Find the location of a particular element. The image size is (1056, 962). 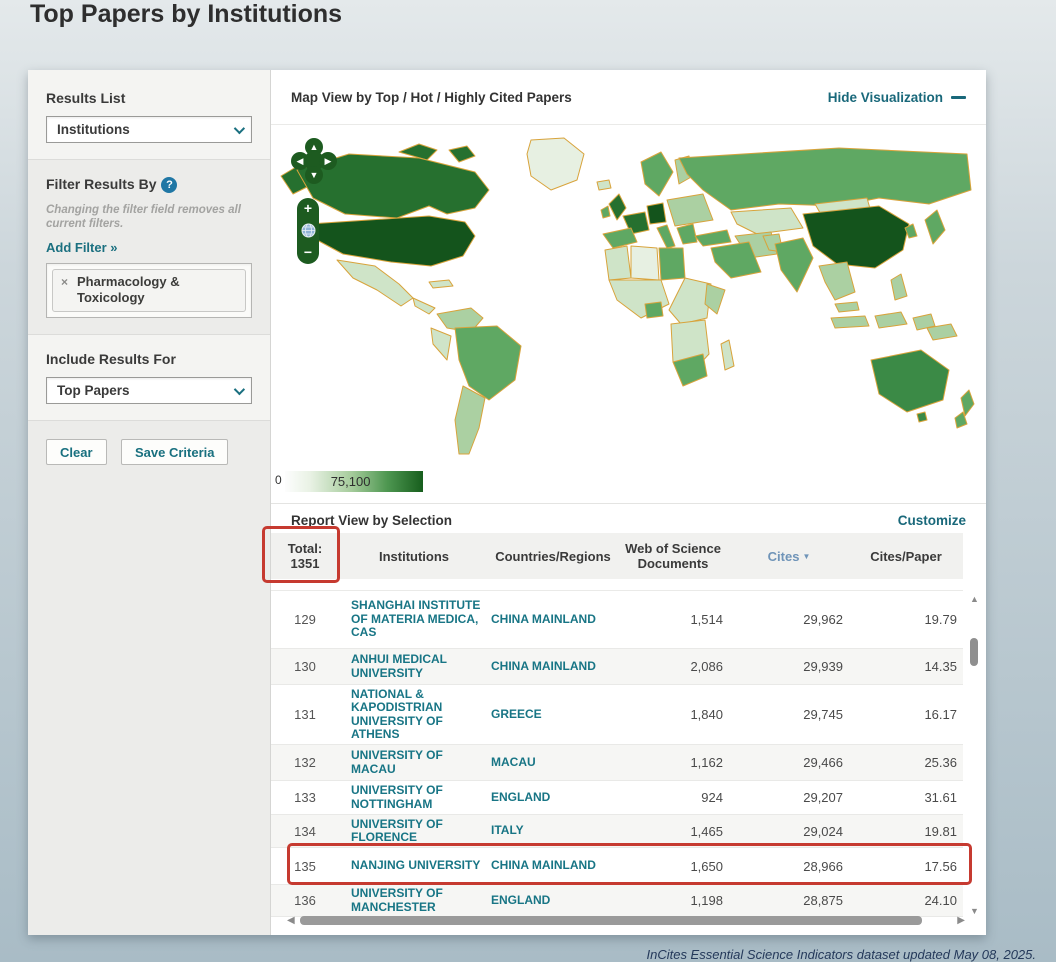

filter-chip: × Pharmacology & Toxicology is located at coordinates (149, 290).